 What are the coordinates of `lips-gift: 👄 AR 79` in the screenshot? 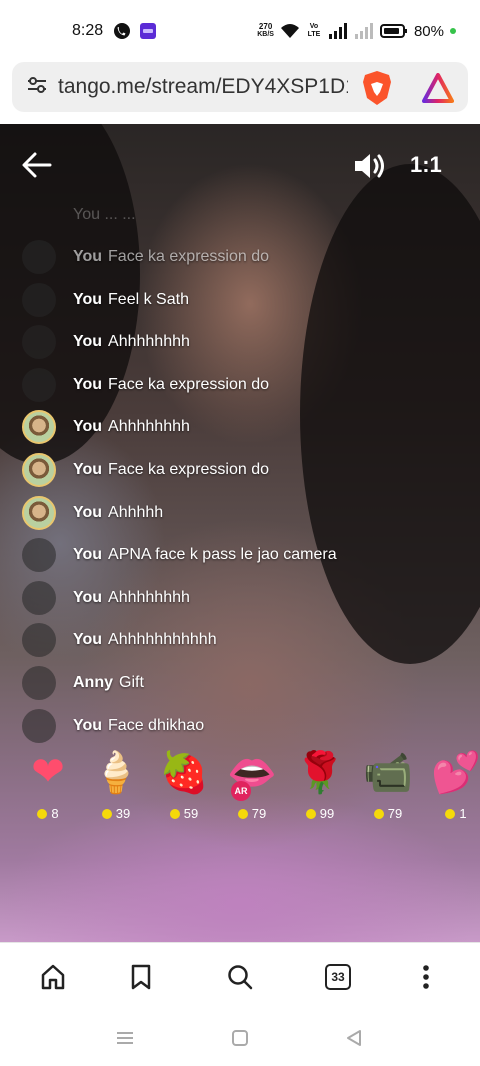 It's located at (252, 784).